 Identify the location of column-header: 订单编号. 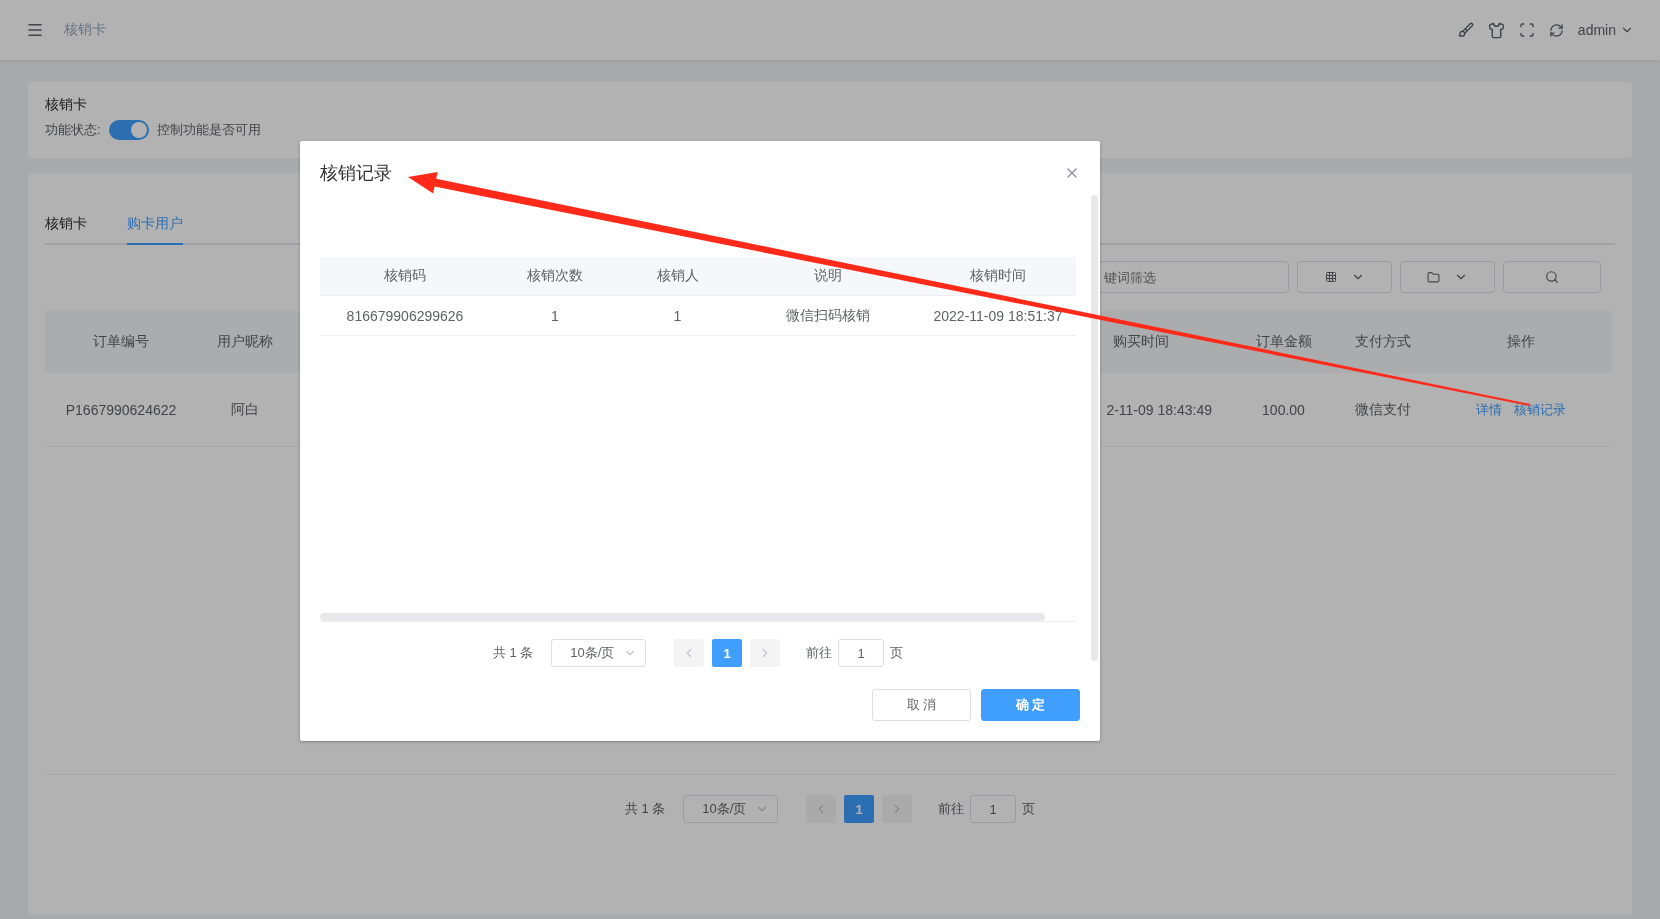
(121, 342).